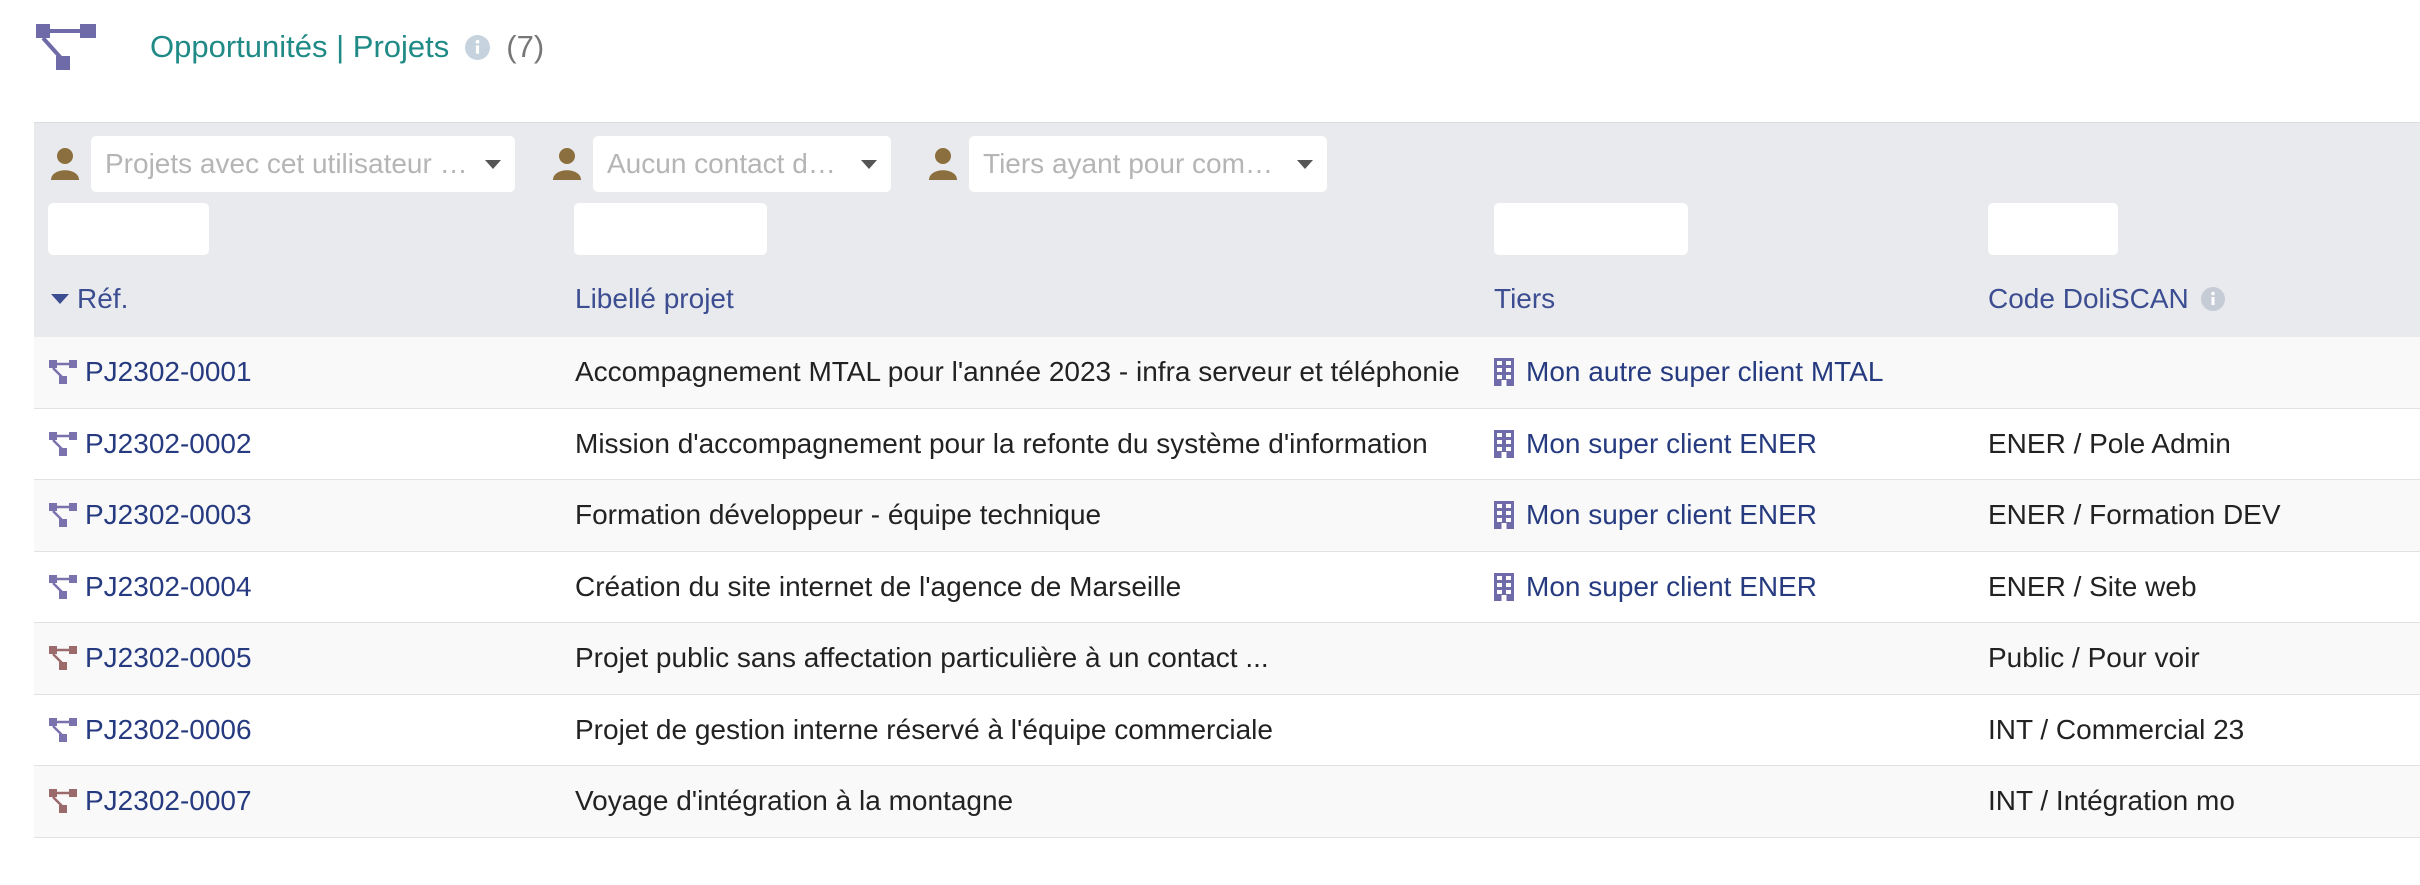 The height and width of the screenshot is (885, 2420). What do you see at coordinates (1704, 372) in the screenshot?
I see `thirdparty-link: Mon autre super client MTAL` at bounding box center [1704, 372].